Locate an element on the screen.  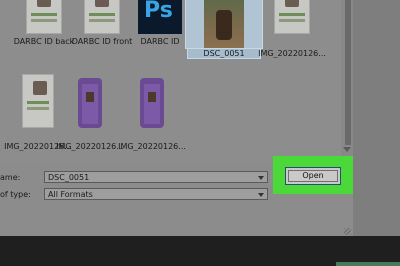
vertical-scrollbar is located at coordinates (347, 81).